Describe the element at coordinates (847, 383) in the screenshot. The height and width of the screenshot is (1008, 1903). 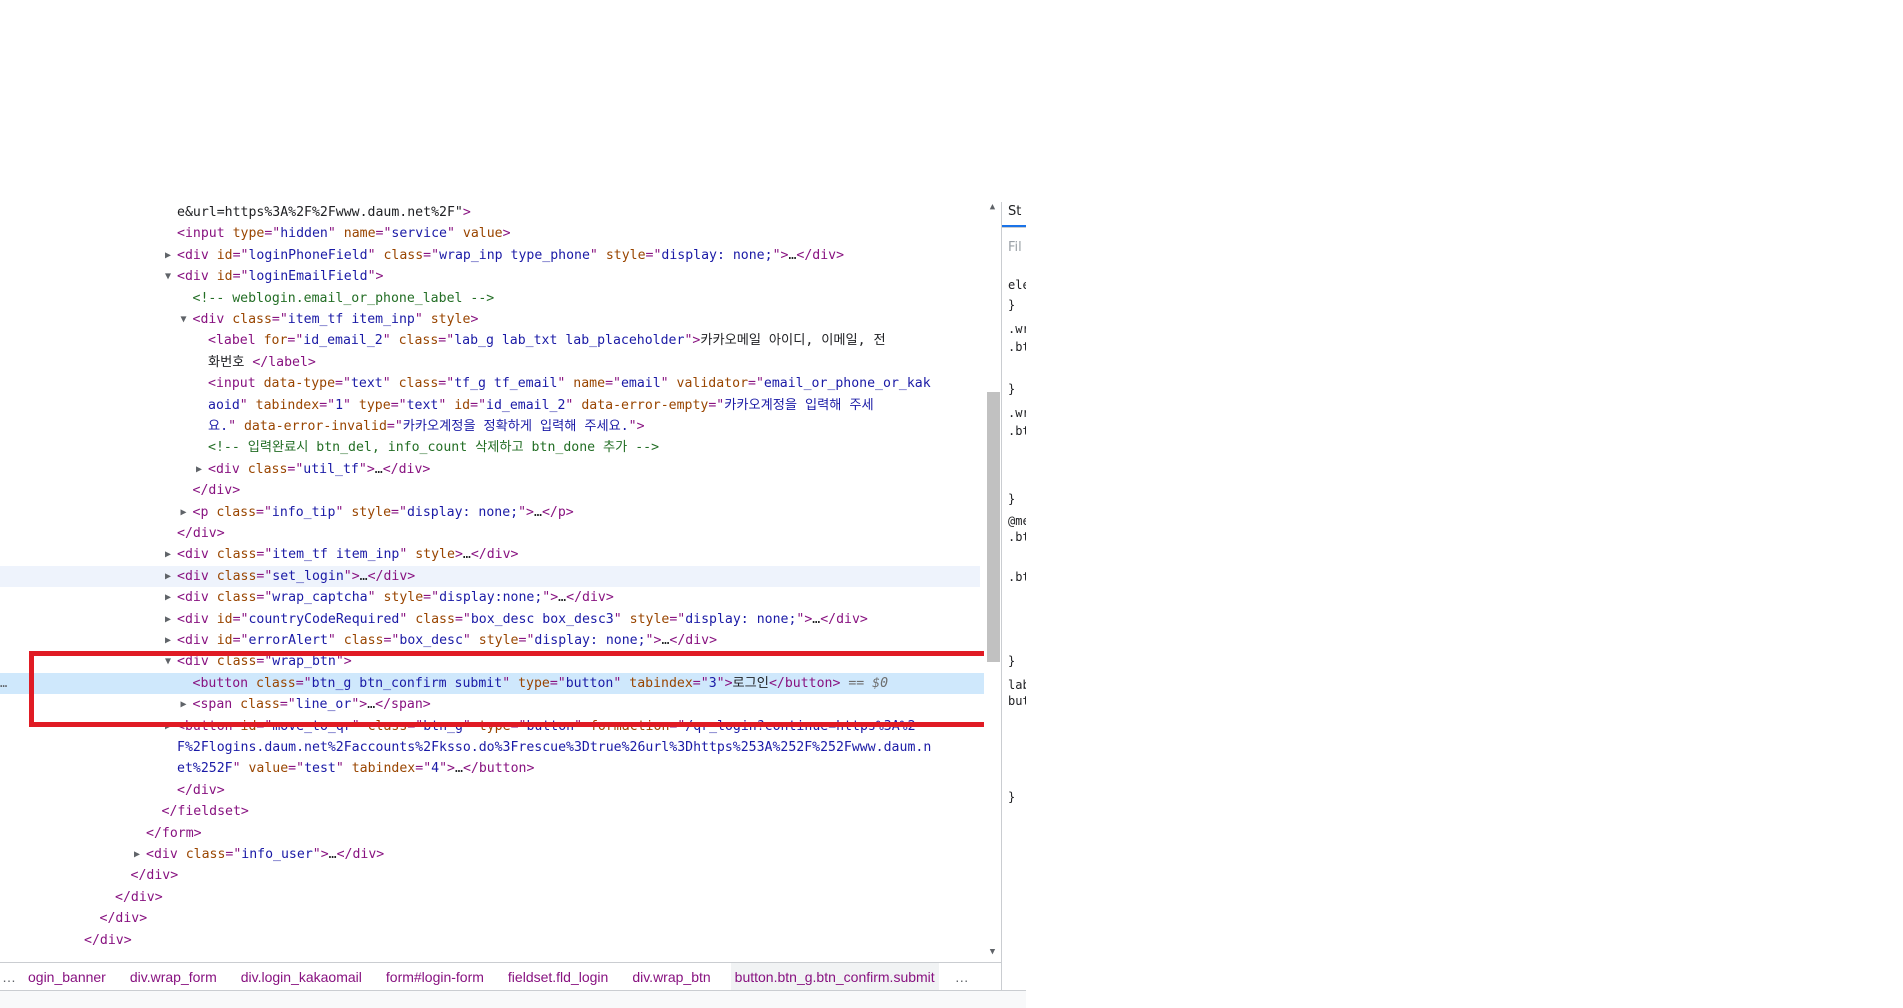
I see `attribute-value: email_or_phone_or_kak` at that location.